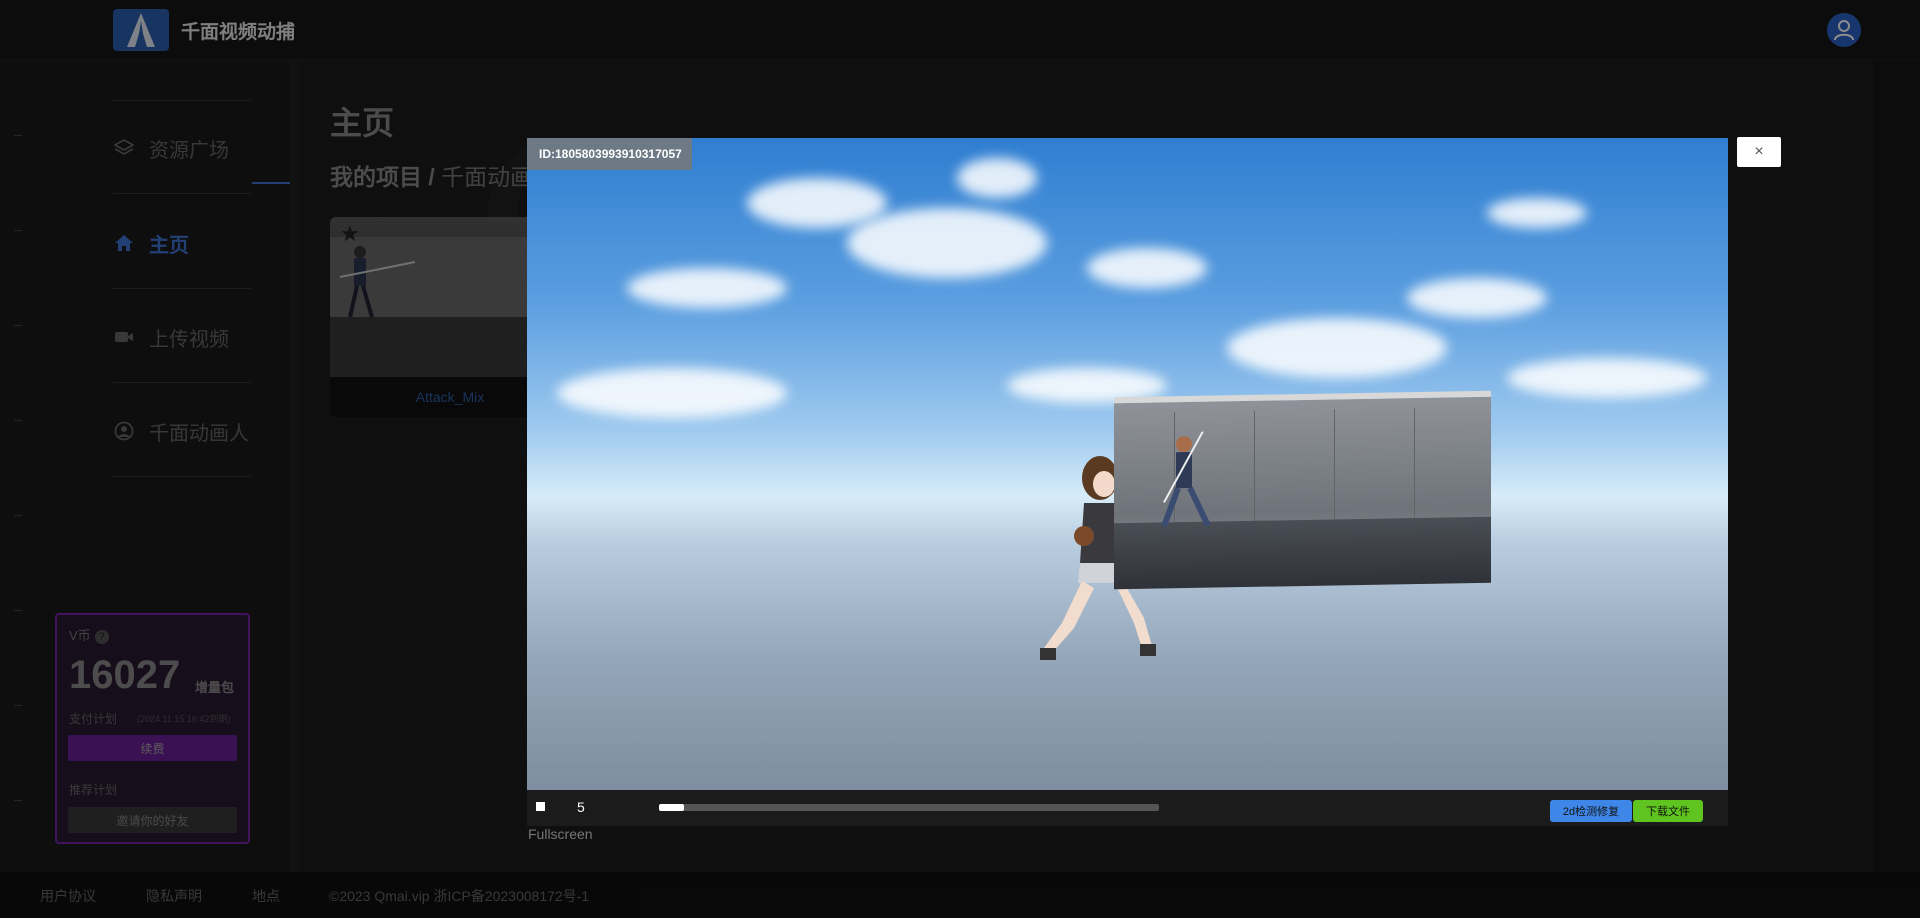 Image resolution: width=1920 pixels, height=918 pixels. I want to click on stop-icon, so click(540, 806).